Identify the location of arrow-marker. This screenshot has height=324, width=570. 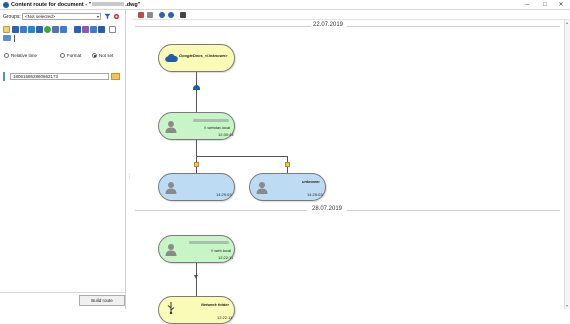
(196, 277).